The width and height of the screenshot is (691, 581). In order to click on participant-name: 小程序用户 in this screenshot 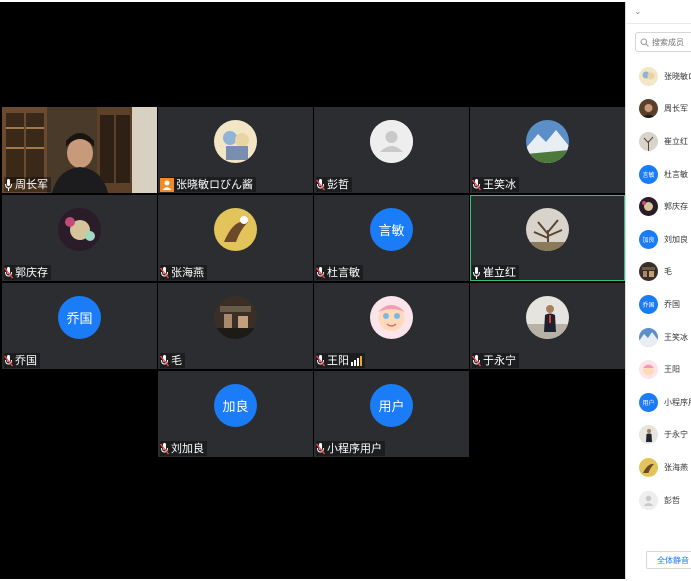, I will do `click(354, 448)`.